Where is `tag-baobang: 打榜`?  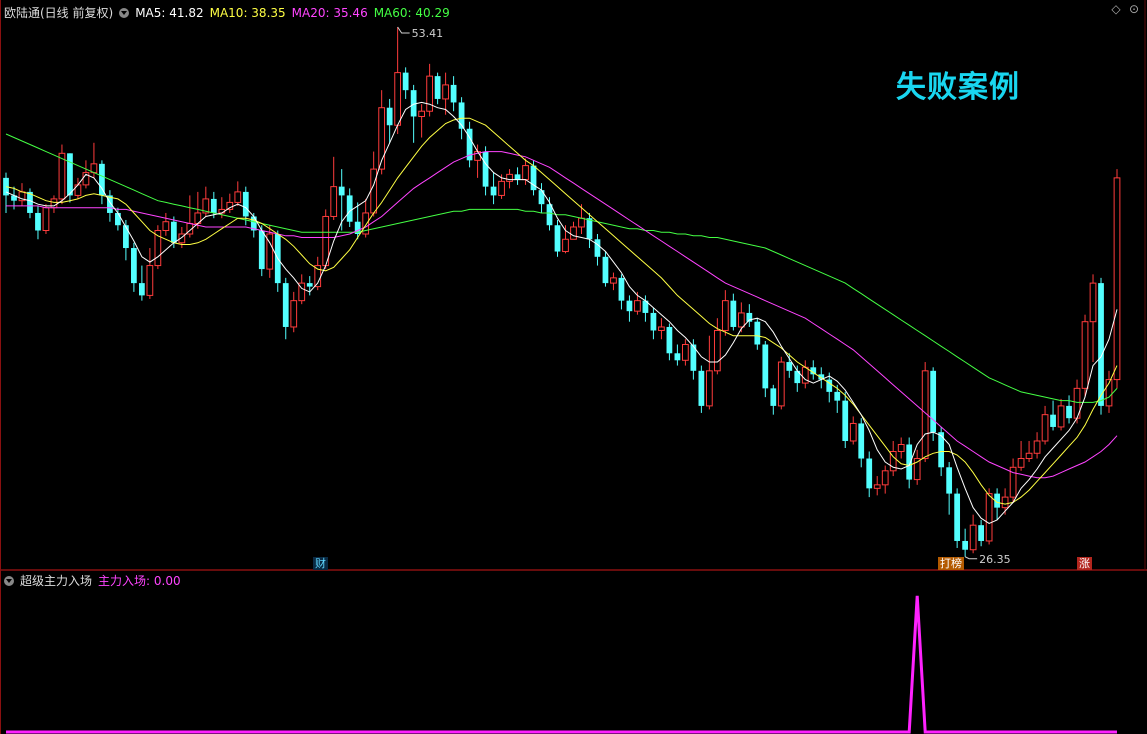 tag-baobang: 打榜 is located at coordinates (951, 563).